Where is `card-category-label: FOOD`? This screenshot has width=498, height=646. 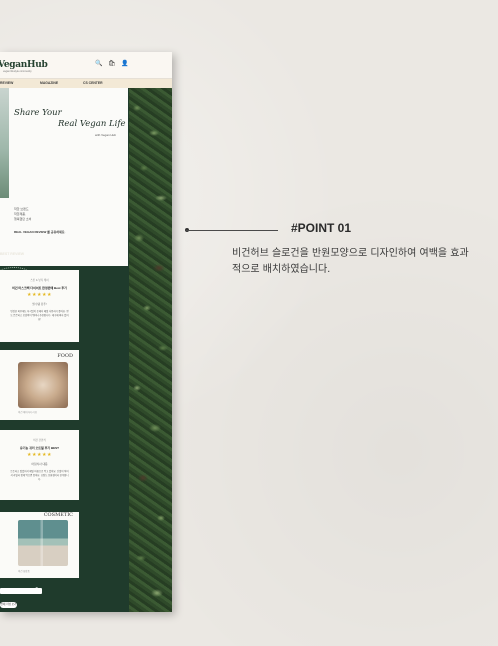 card-category-label: FOOD is located at coordinates (65, 356).